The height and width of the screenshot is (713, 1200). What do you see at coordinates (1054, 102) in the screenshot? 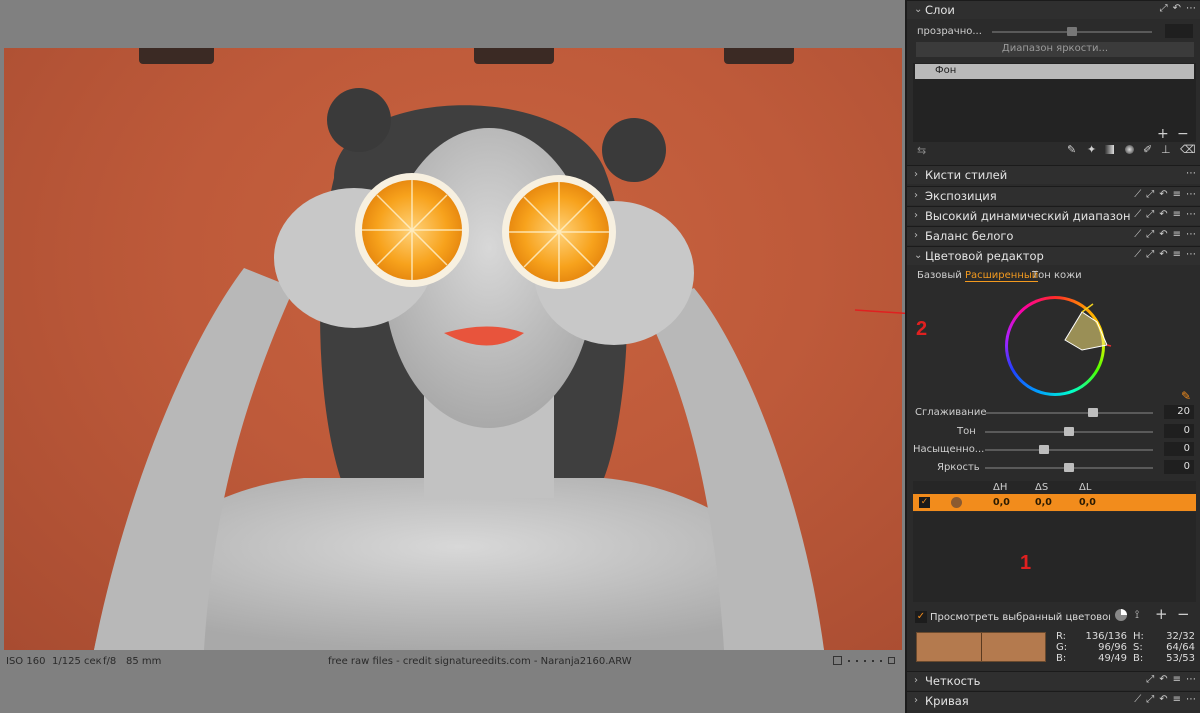
I see `layer-list: Фон` at bounding box center [1054, 102].